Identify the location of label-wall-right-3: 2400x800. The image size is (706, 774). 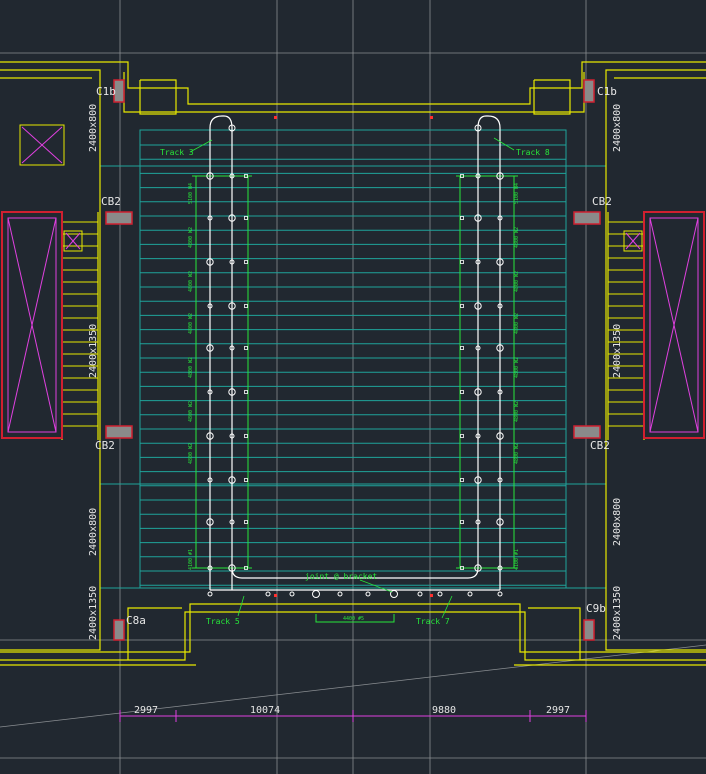
(617, 522).